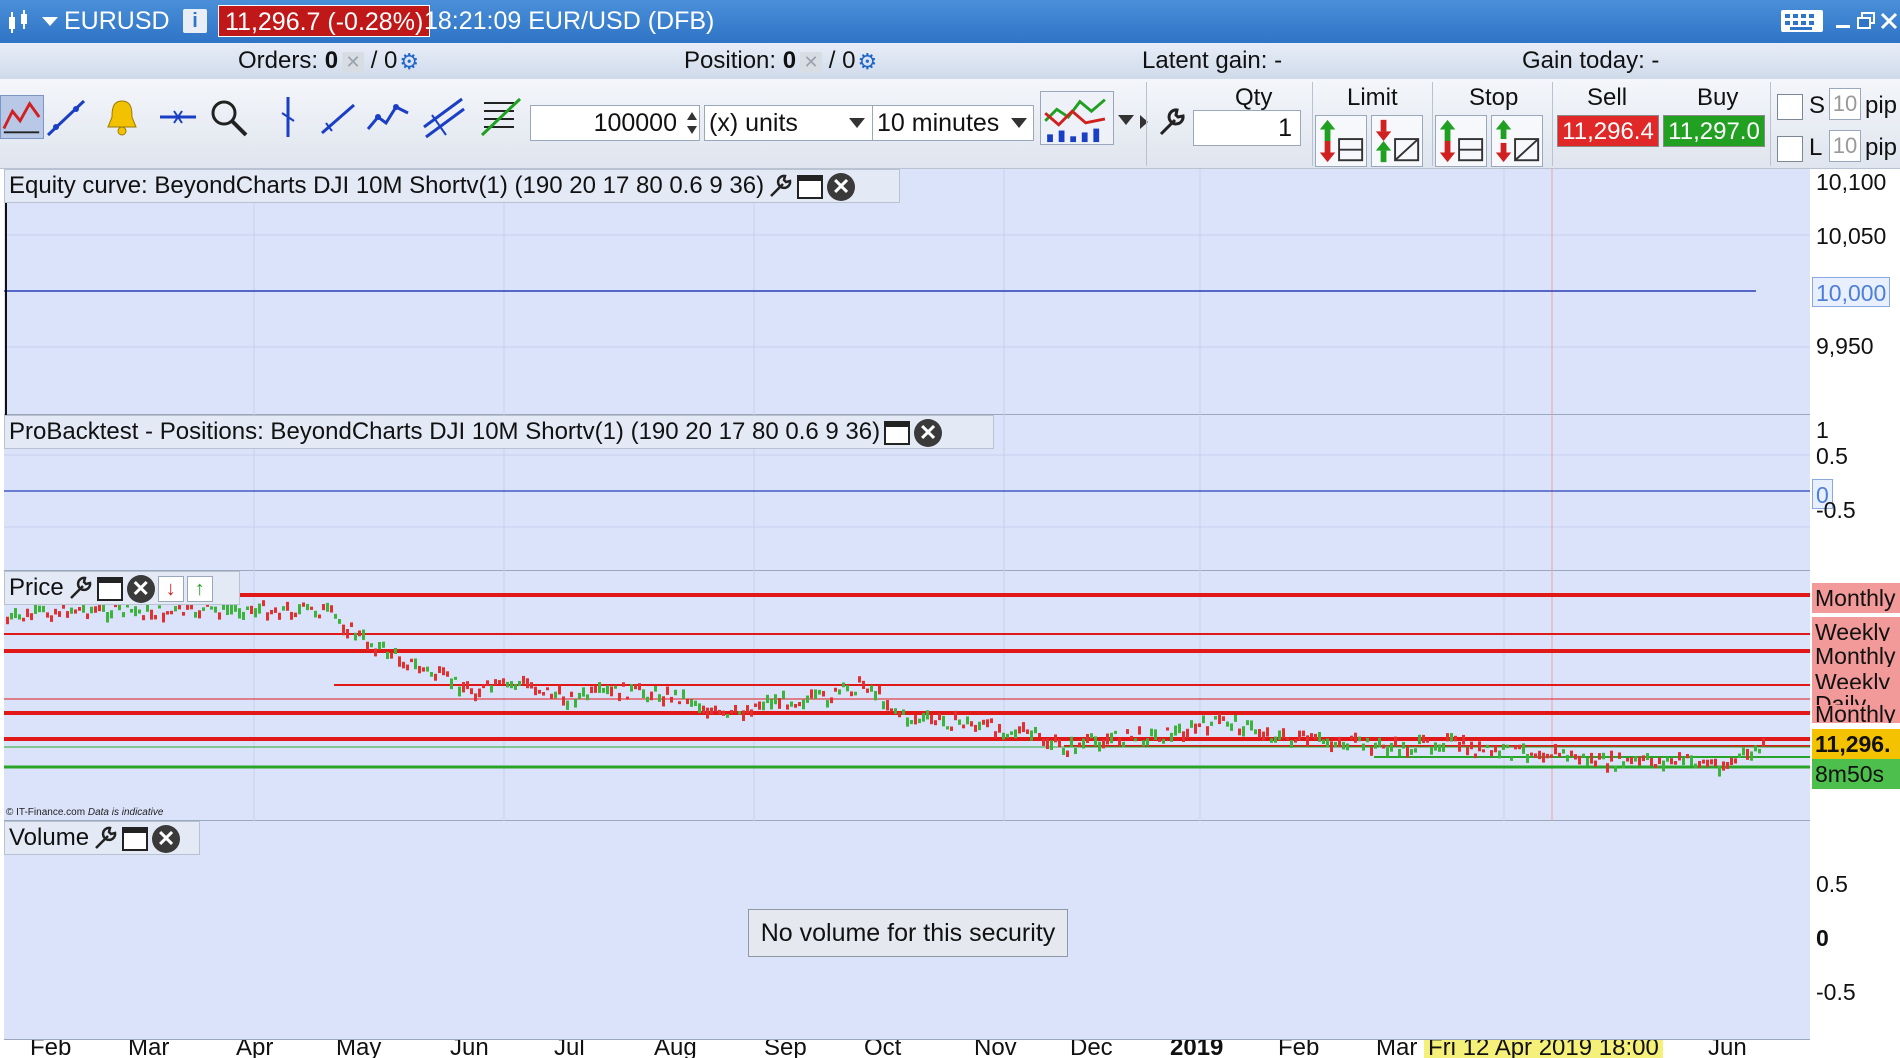  Describe the element at coordinates (1341, 141) in the screenshot. I see `limit-buy-order-icon` at that location.